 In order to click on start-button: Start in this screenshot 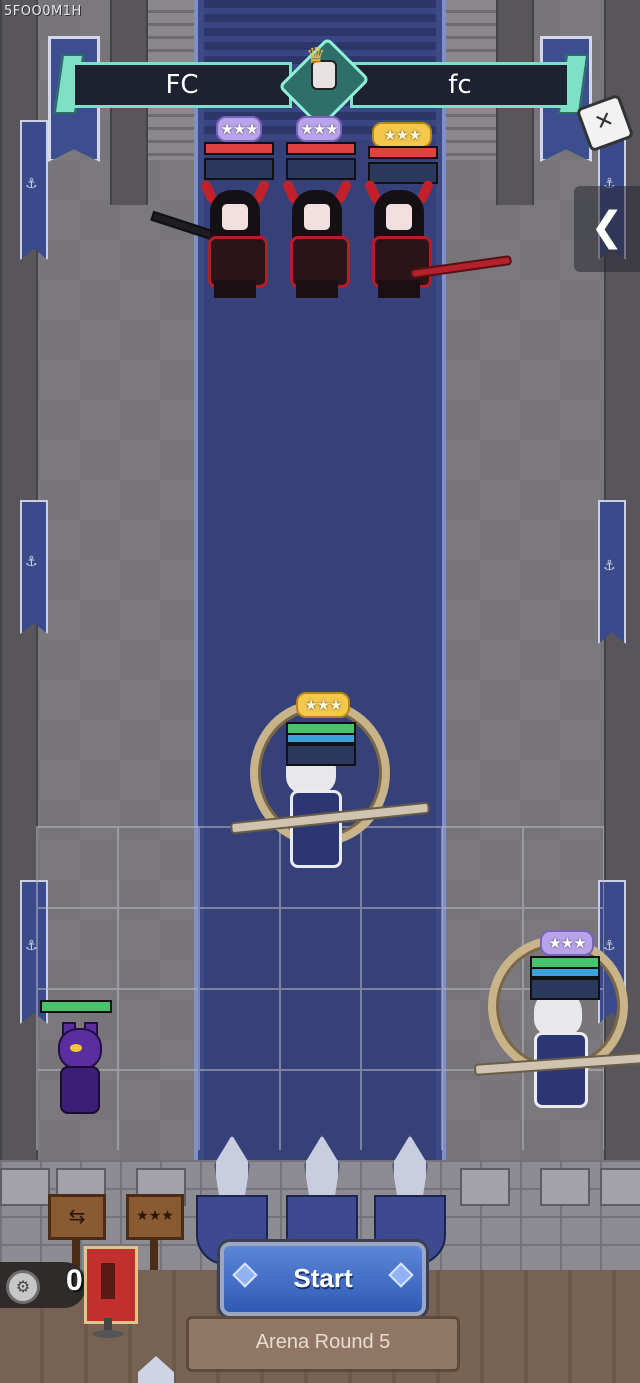, I will do `click(323, 1279)`.